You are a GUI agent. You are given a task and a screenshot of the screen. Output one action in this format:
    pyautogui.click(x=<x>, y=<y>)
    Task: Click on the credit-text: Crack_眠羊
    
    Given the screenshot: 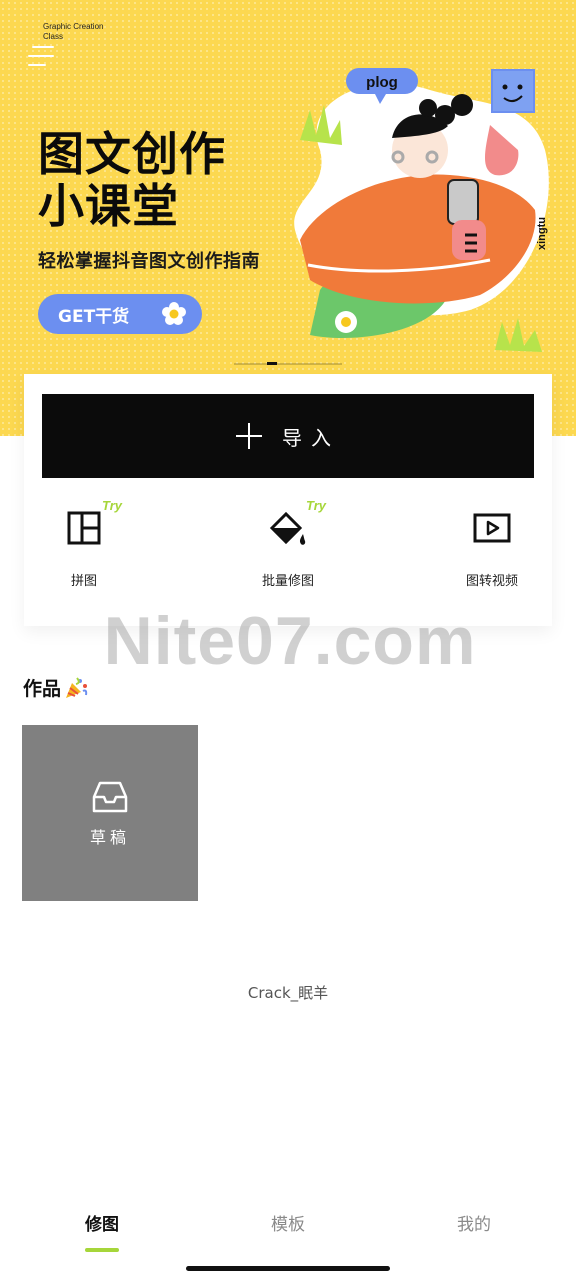 What is the action you would take?
    pyautogui.click(x=288, y=993)
    